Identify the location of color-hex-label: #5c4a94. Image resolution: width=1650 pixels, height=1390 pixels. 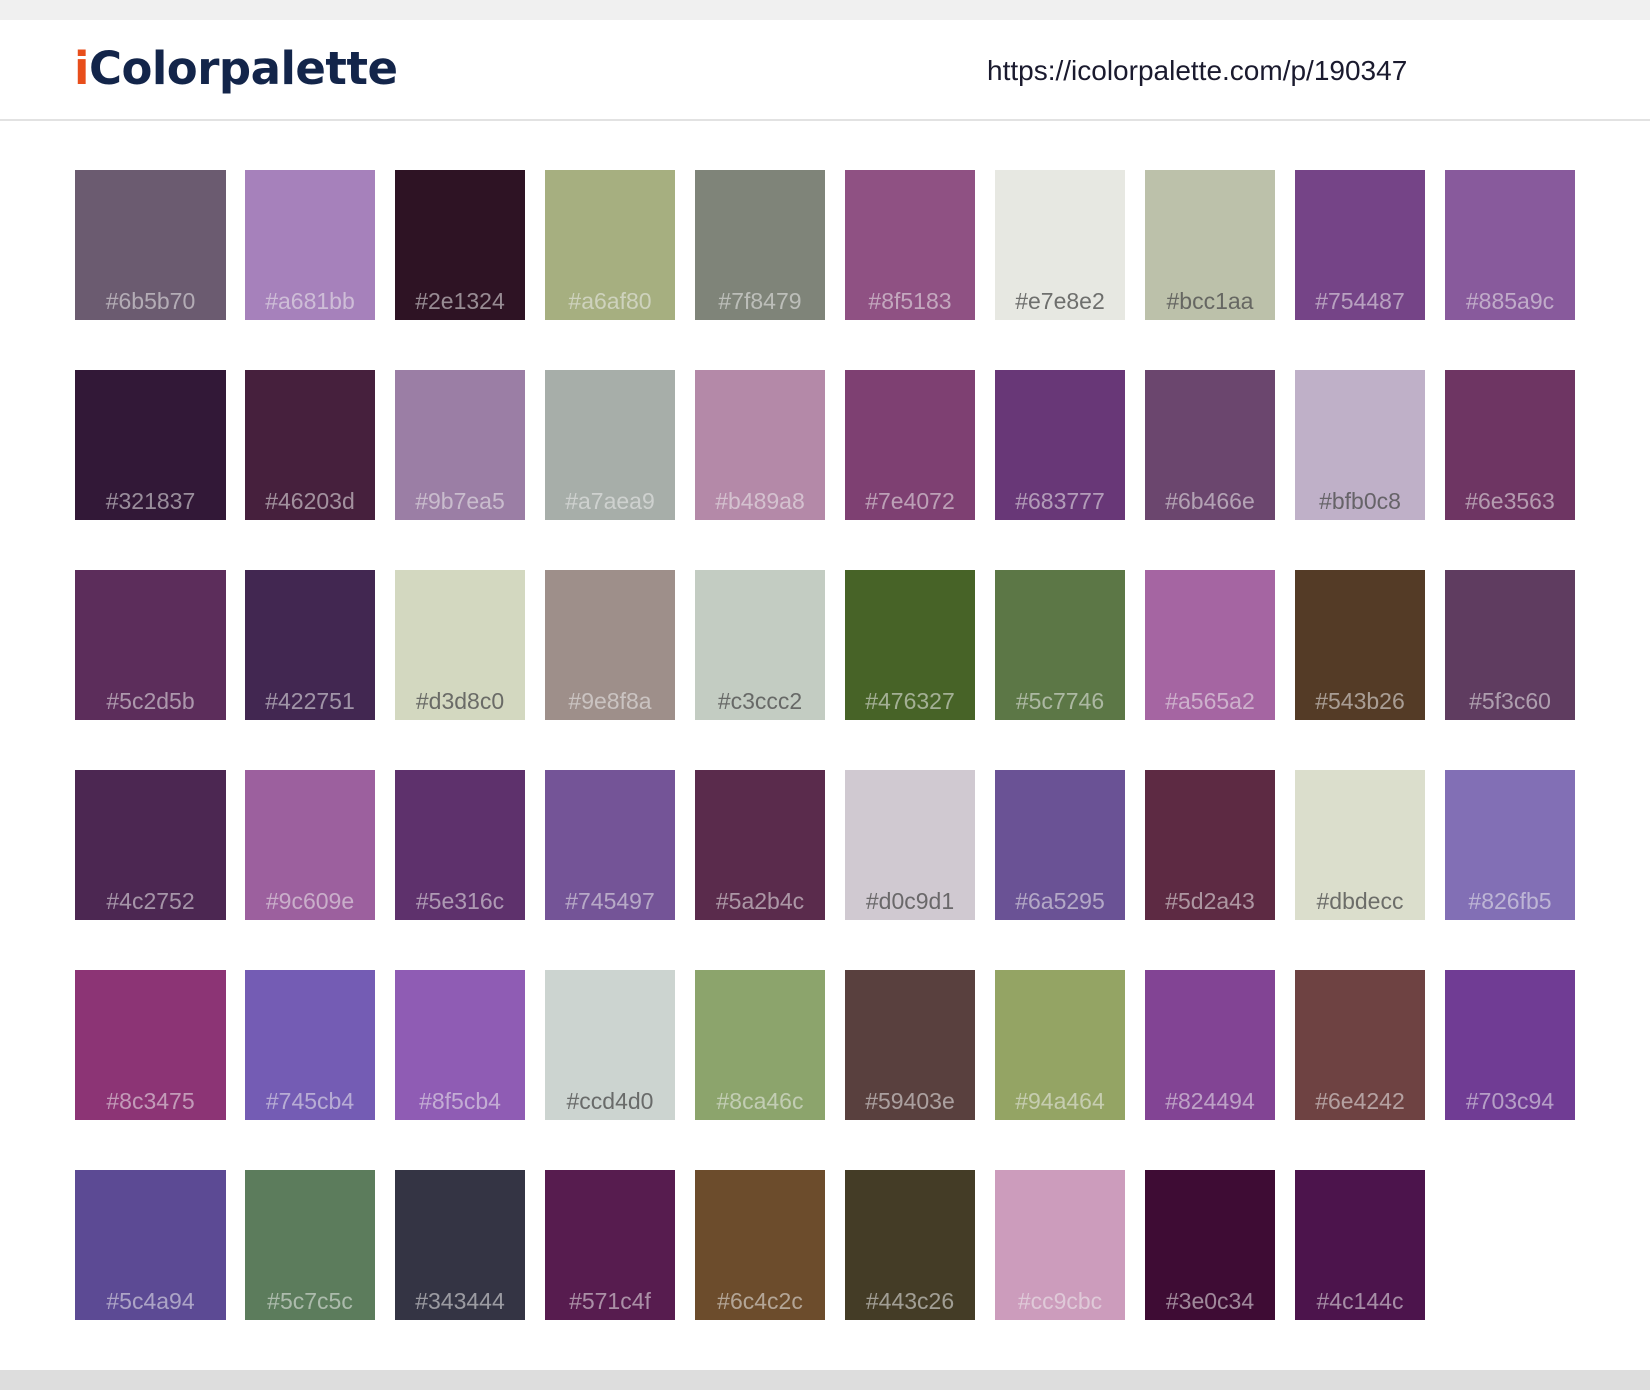
(150, 1301).